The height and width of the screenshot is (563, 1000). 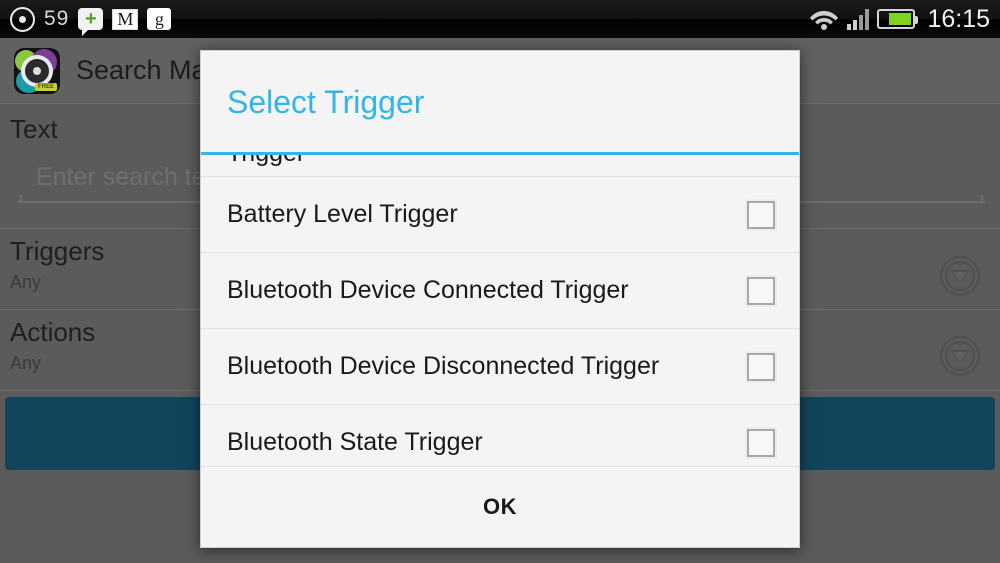 I want to click on hangouts-plus-glyph: +, so click(x=91, y=19).